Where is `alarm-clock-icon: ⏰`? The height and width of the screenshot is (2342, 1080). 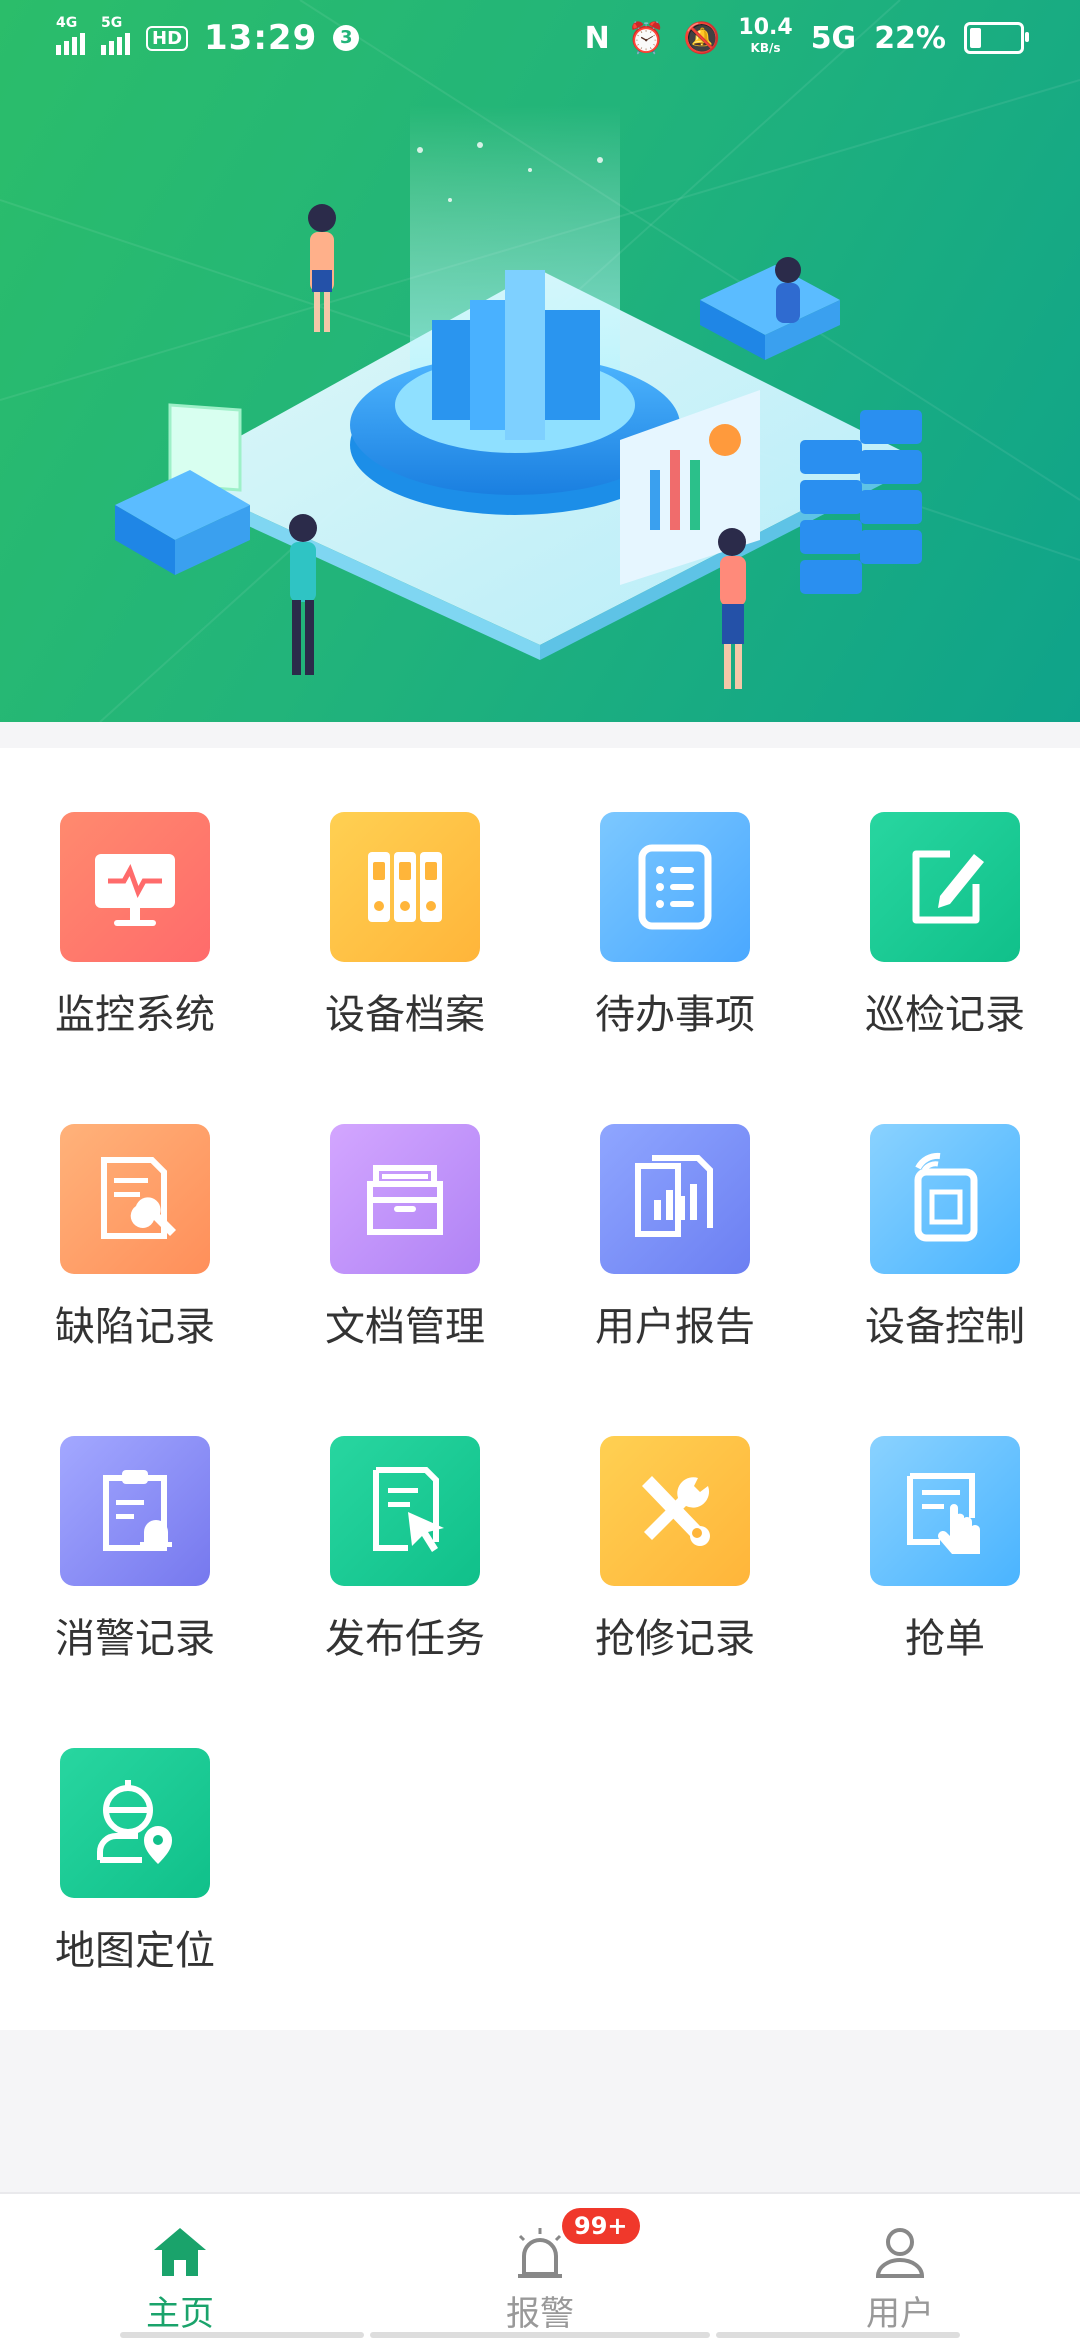 alarm-clock-icon: ⏰ is located at coordinates (646, 38).